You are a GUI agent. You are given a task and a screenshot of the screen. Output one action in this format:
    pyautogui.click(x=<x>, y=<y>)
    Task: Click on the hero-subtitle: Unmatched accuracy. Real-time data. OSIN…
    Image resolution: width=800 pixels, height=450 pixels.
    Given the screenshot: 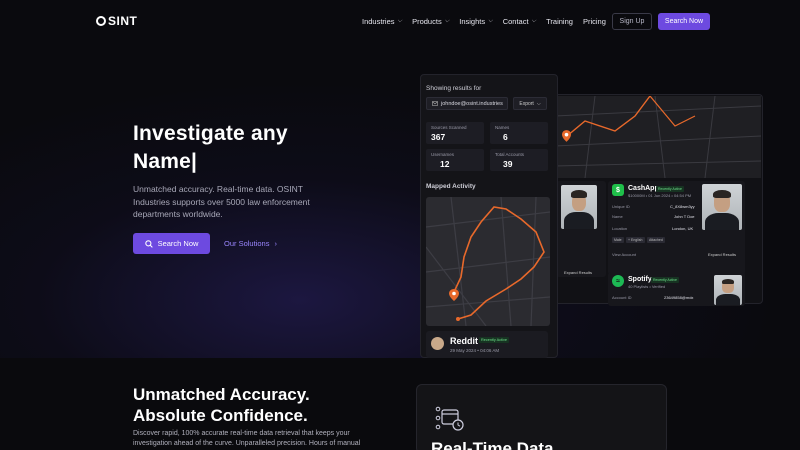 What is the action you would take?
    pyautogui.click(x=221, y=201)
    